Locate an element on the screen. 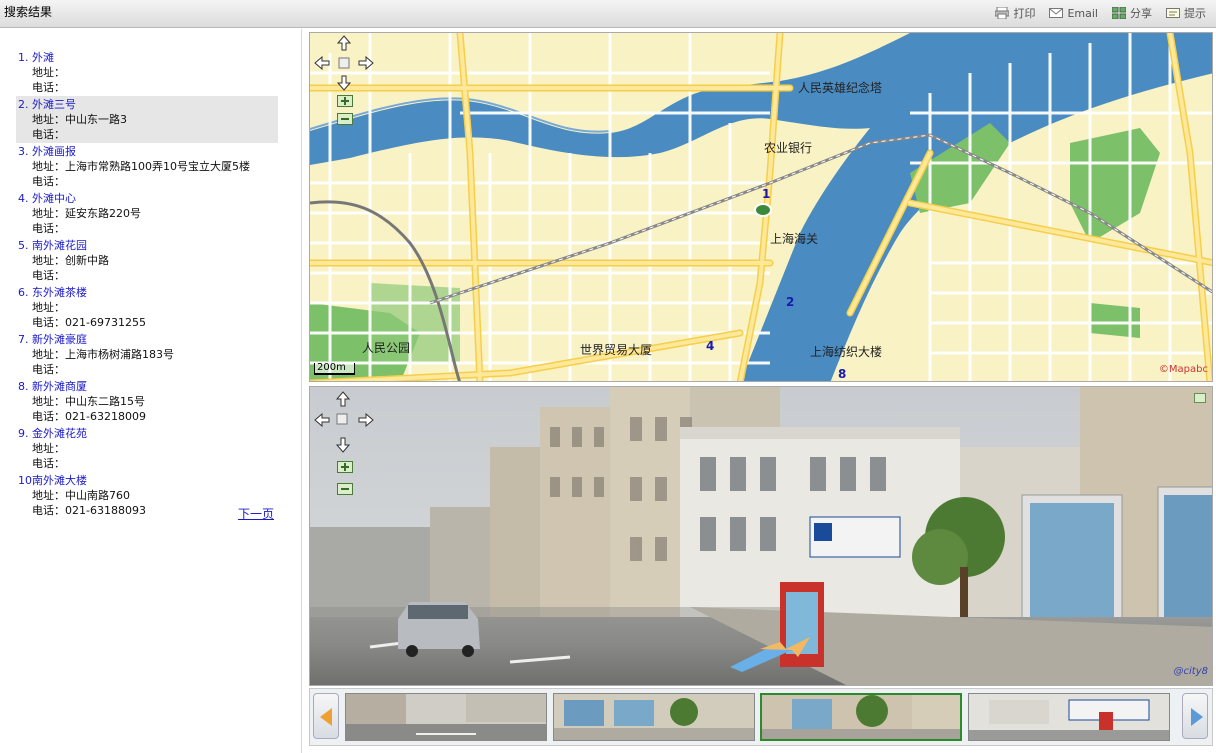 The height and width of the screenshot is (753, 1216). print-button: 打印 is located at coordinates (1014, 13).